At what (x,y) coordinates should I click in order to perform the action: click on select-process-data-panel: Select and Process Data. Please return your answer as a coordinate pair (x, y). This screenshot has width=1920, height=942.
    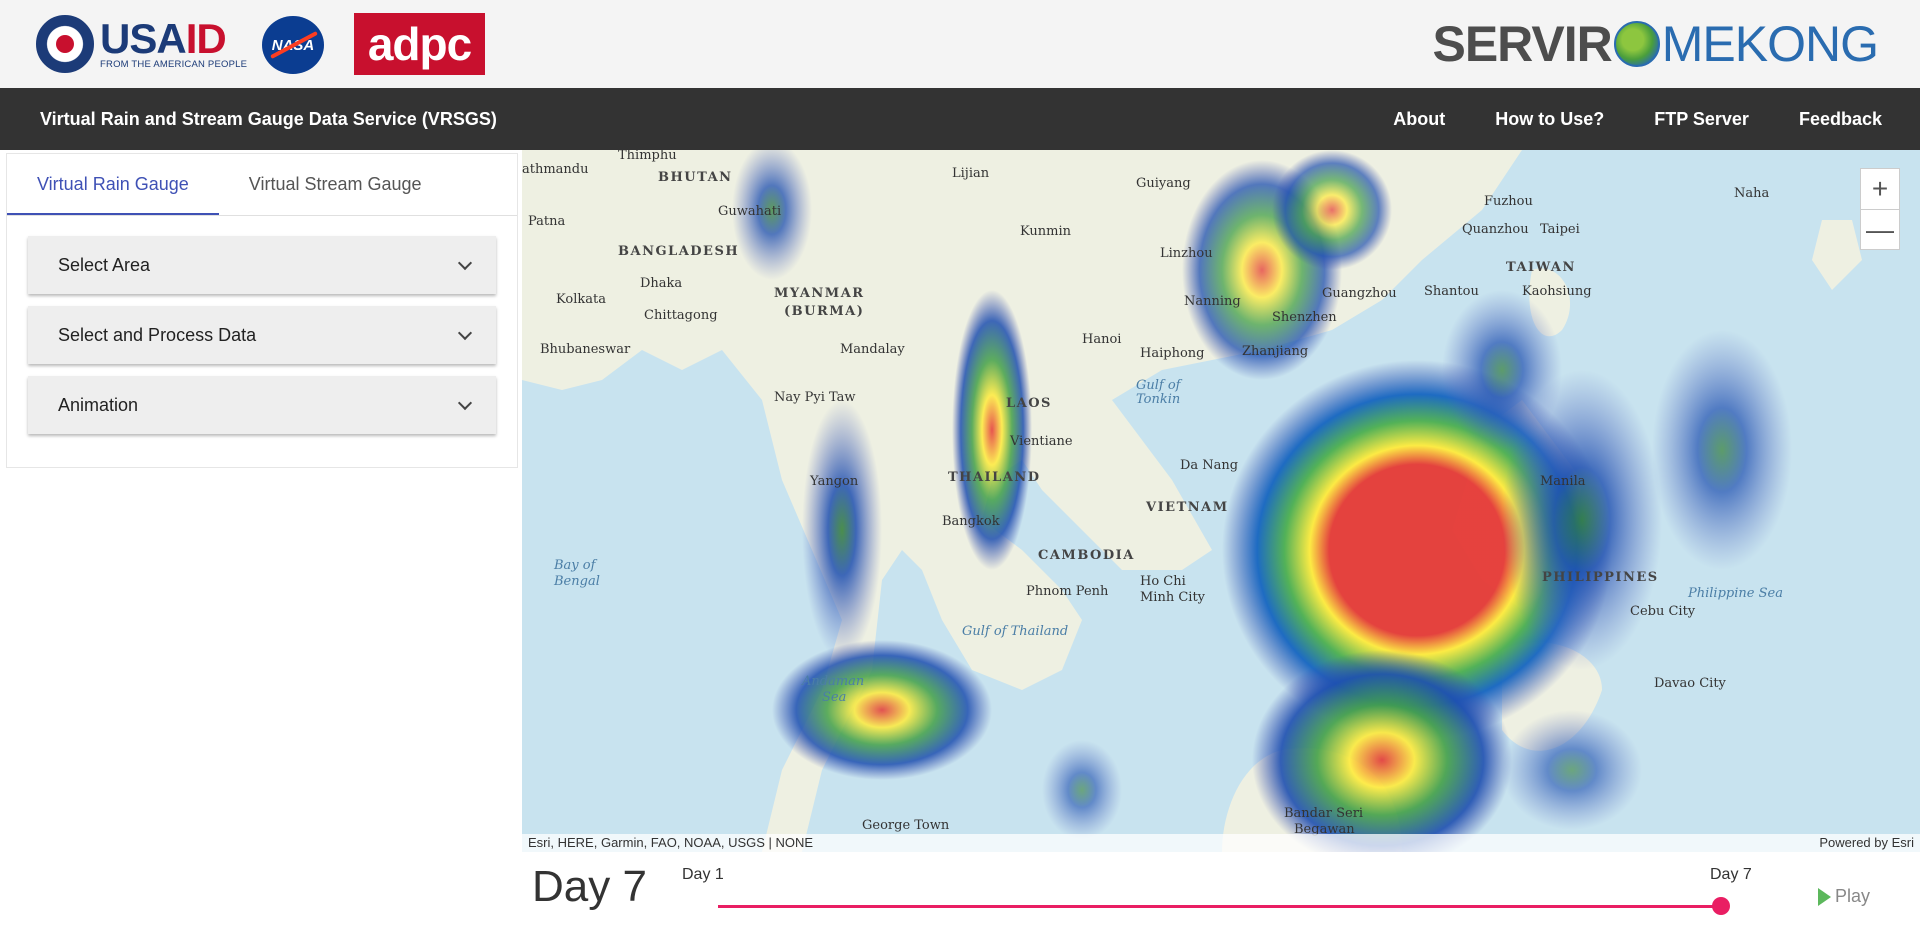
    Looking at the image, I should click on (262, 335).